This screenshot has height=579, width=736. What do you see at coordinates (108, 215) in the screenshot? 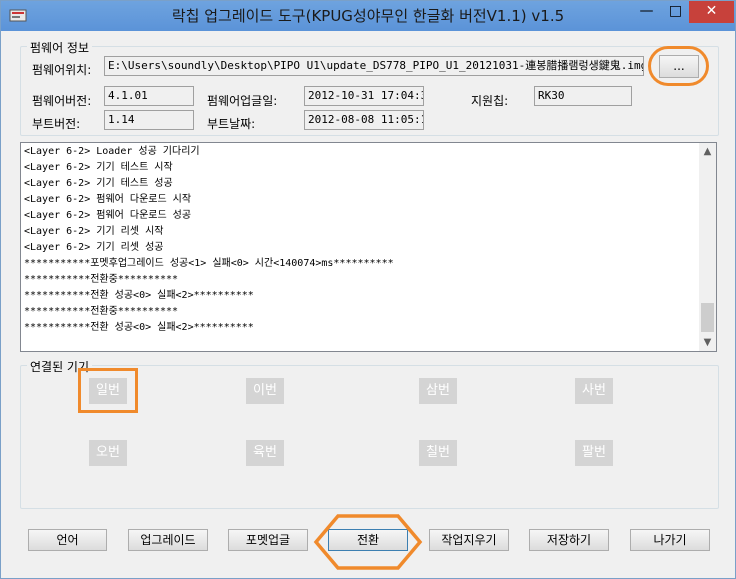
I see `log-line: <Layer 6-2> 펌웨어 다운로드 성공` at bounding box center [108, 215].